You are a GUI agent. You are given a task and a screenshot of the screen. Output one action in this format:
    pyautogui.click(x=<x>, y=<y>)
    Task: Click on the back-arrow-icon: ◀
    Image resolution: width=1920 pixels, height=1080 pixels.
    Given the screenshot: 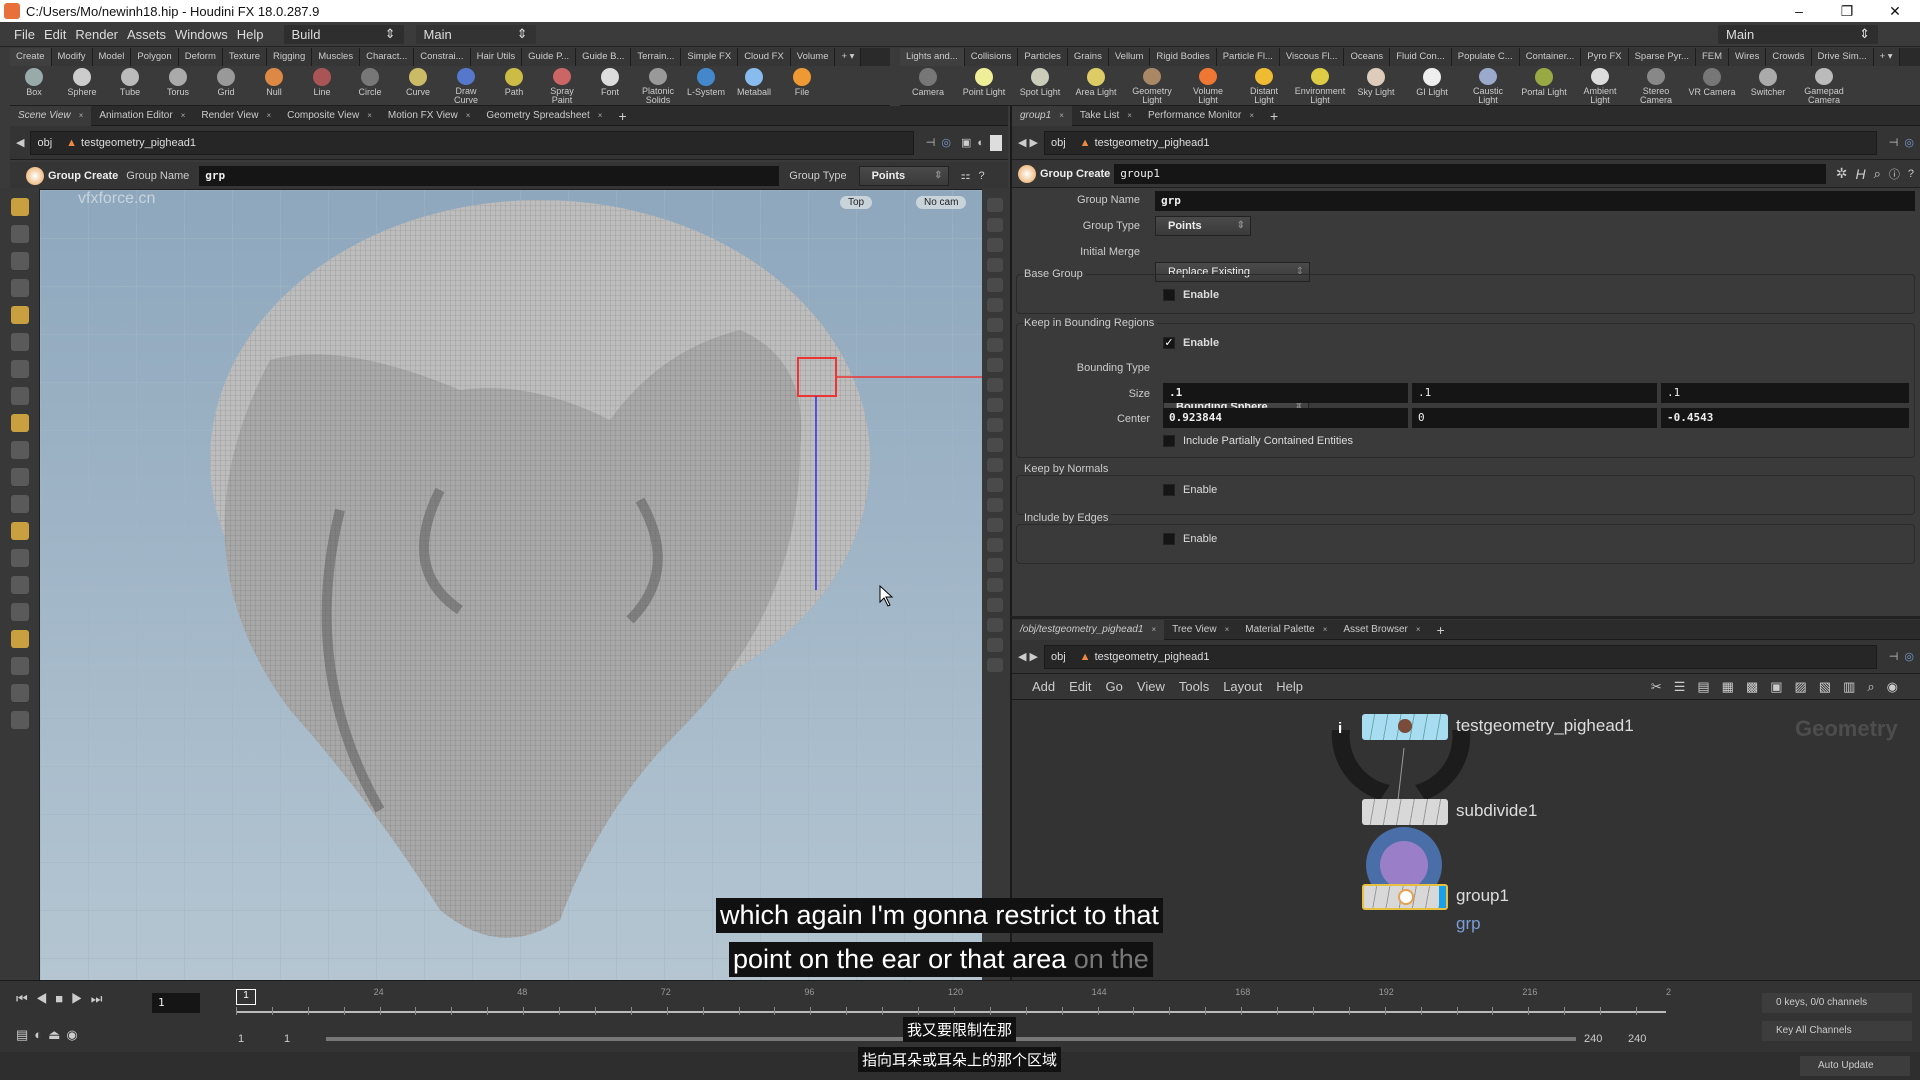 What is the action you would take?
    pyautogui.click(x=20, y=142)
    